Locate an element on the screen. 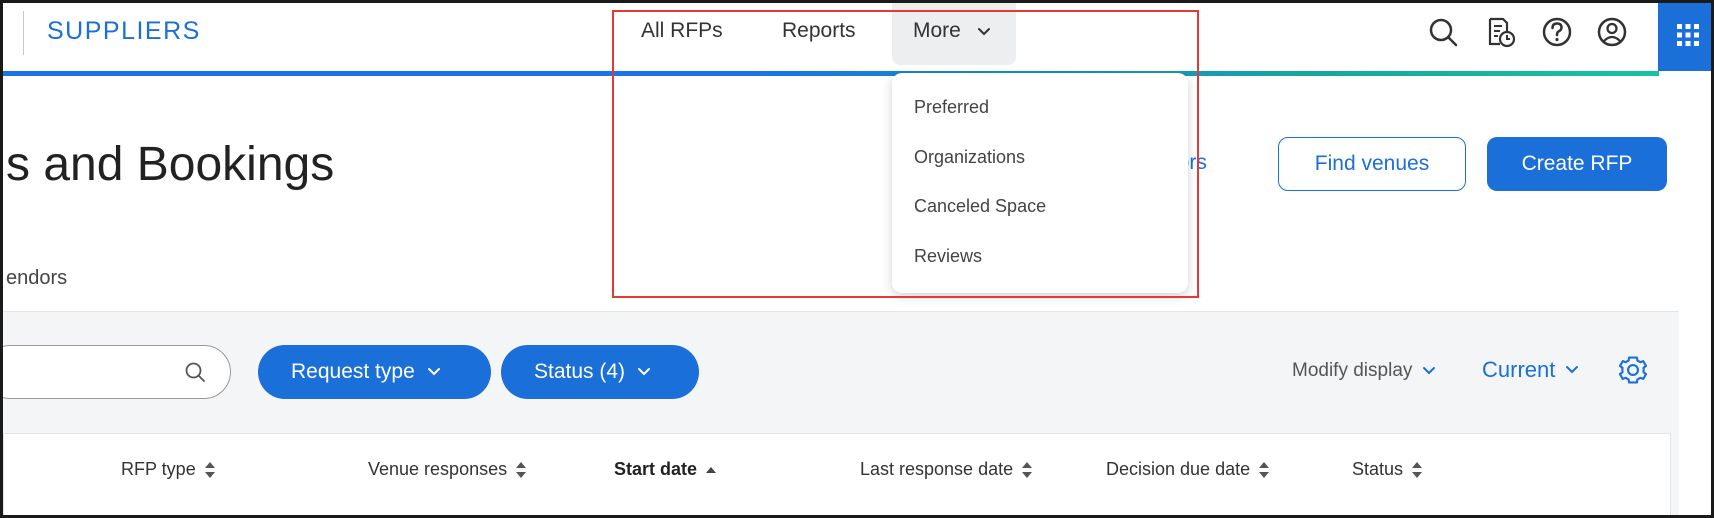 The width and height of the screenshot is (1714, 518). request-type-label: Request type is located at coordinates (353, 371).